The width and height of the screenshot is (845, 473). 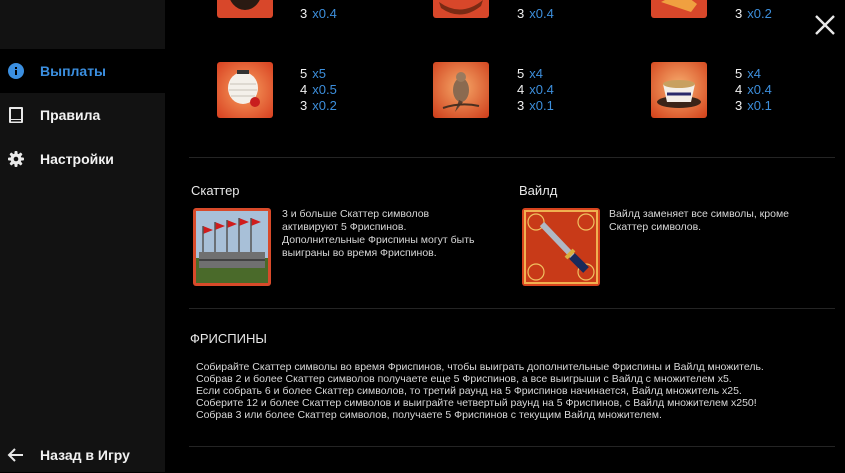 I want to click on sidebar-item-payouts: Выплаты, so click(x=82, y=71).